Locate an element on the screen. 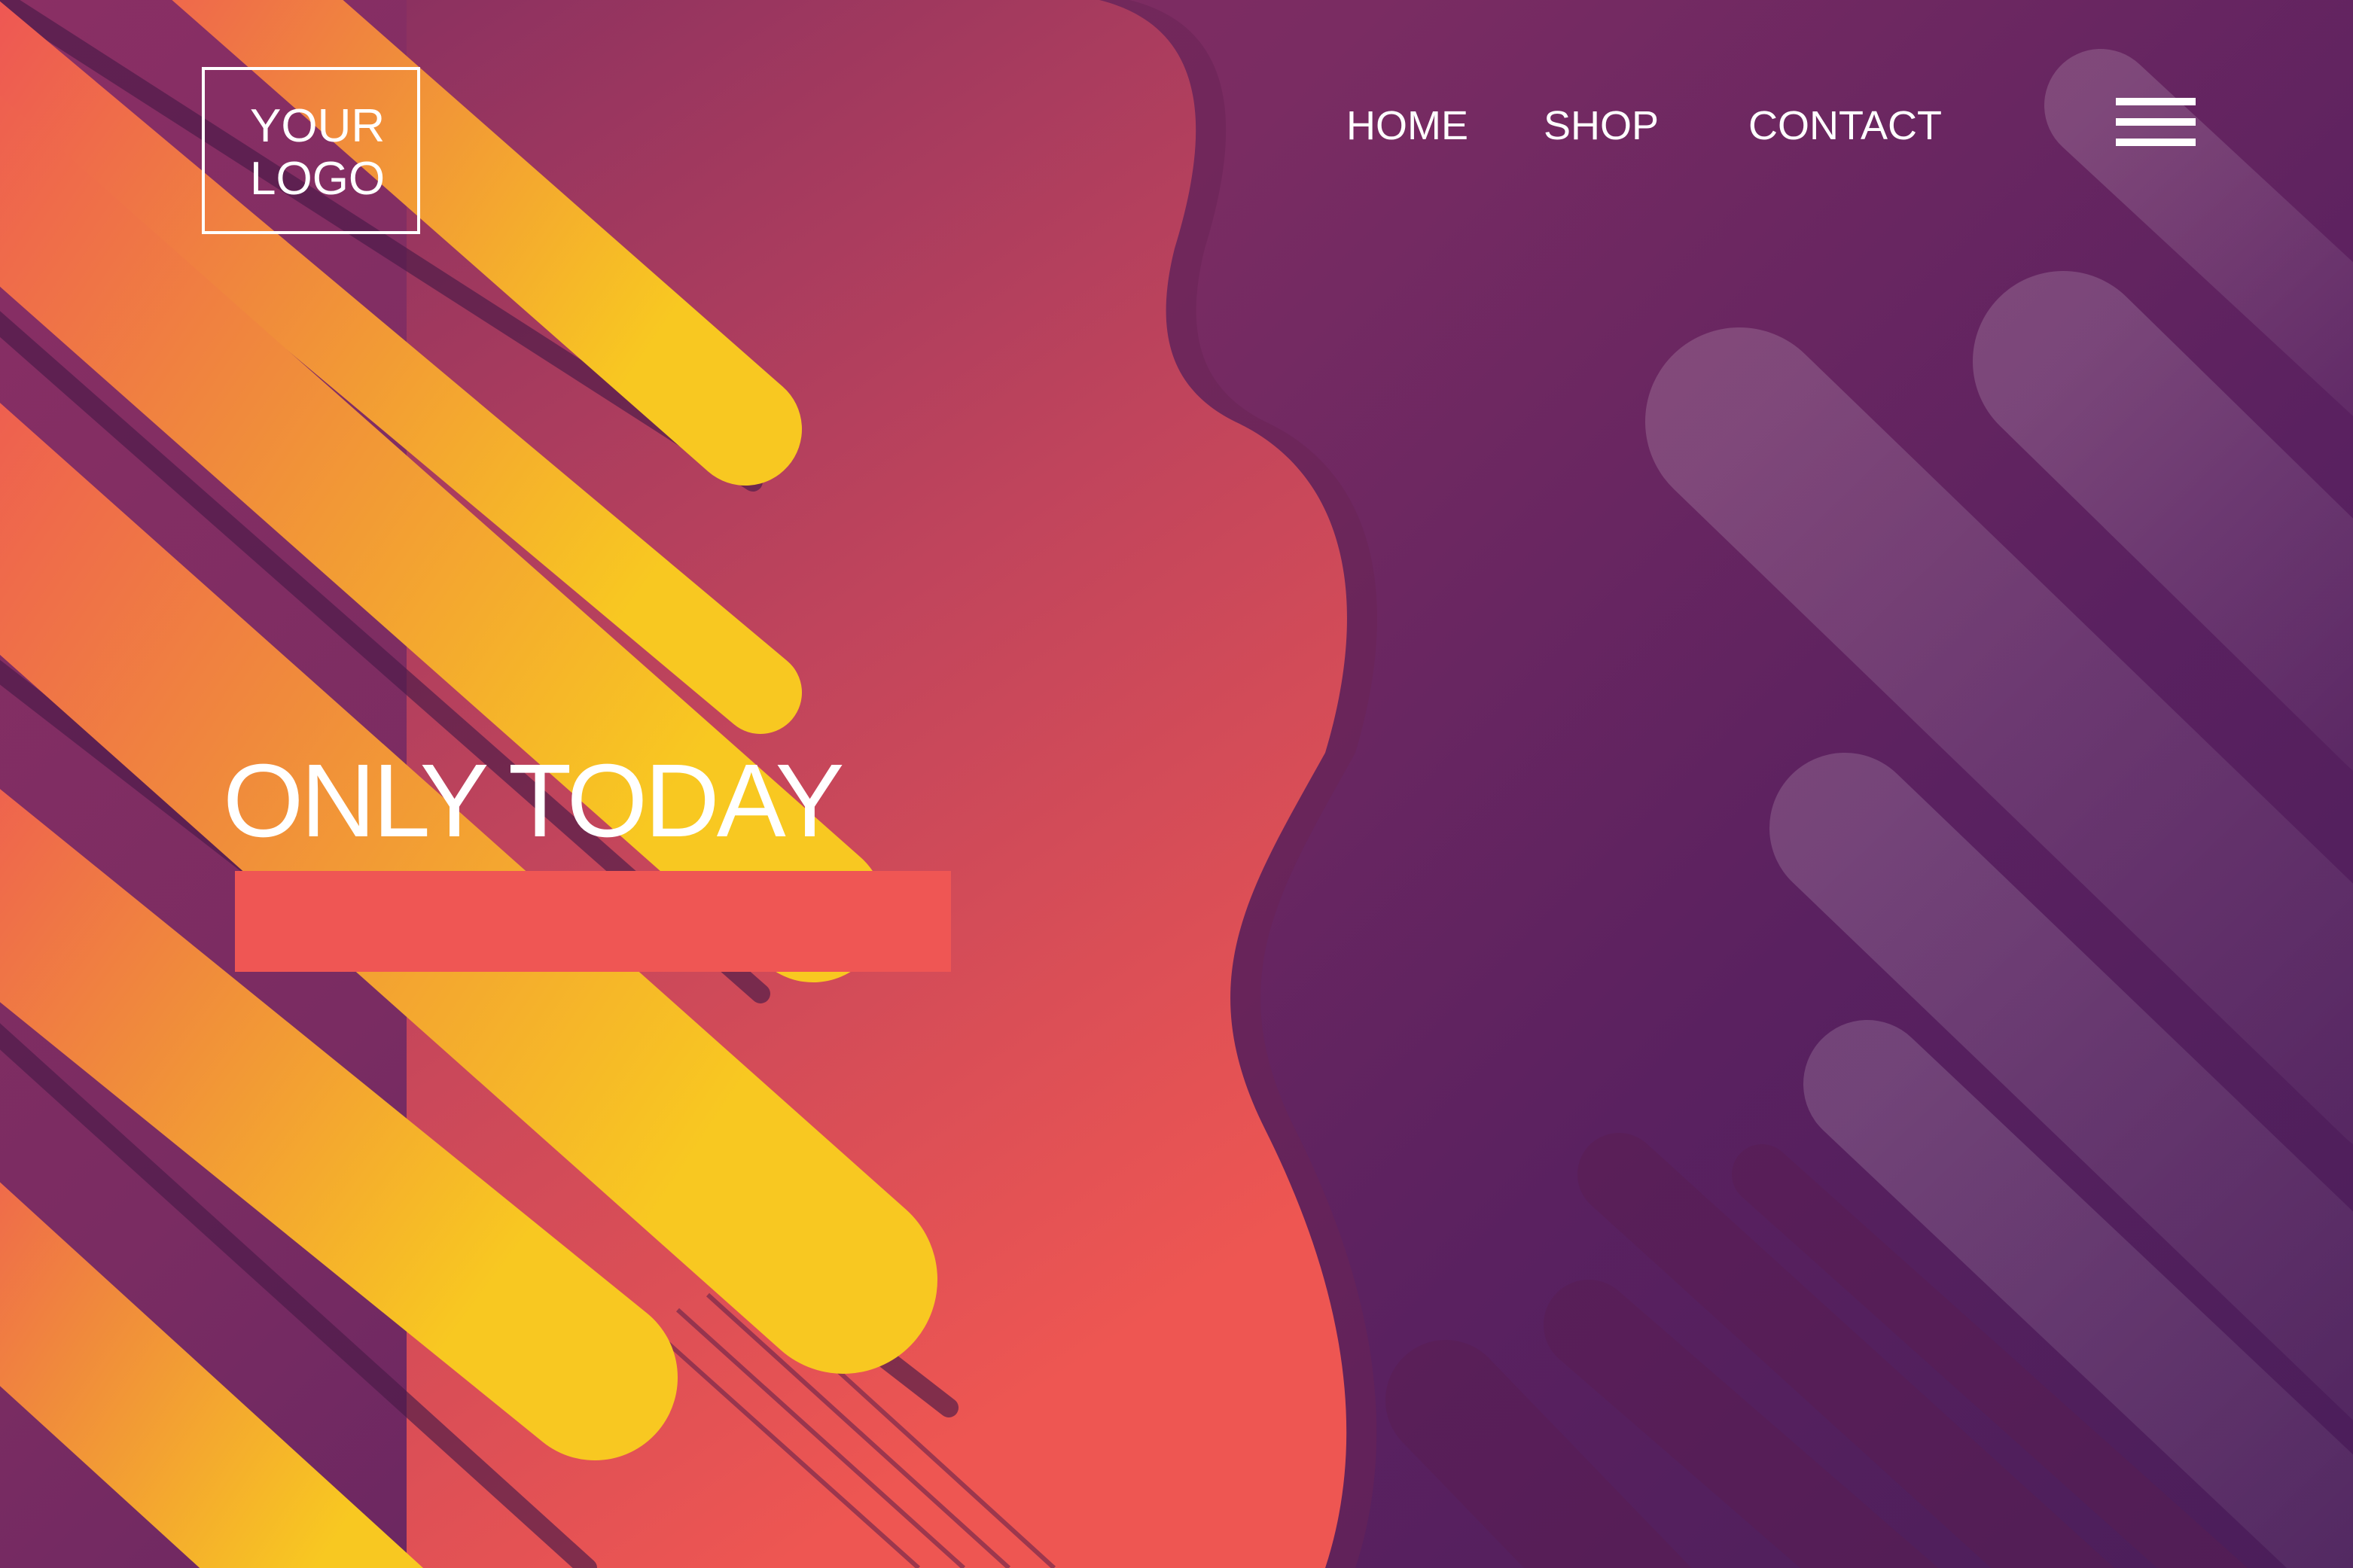 This screenshot has height=1568, width=2353. hero-headline: ONLY TODAY is located at coordinates (534, 801).